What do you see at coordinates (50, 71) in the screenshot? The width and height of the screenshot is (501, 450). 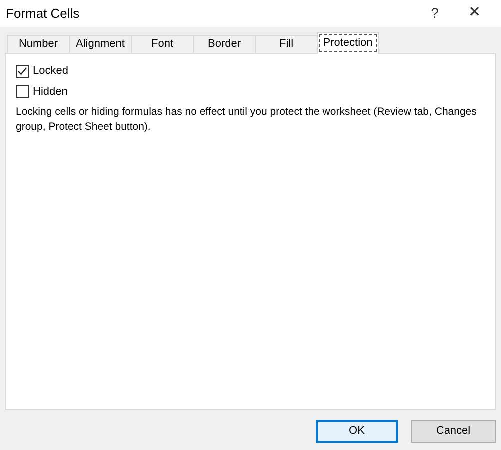 I see `checkbox-label: Locked` at bounding box center [50, 71].